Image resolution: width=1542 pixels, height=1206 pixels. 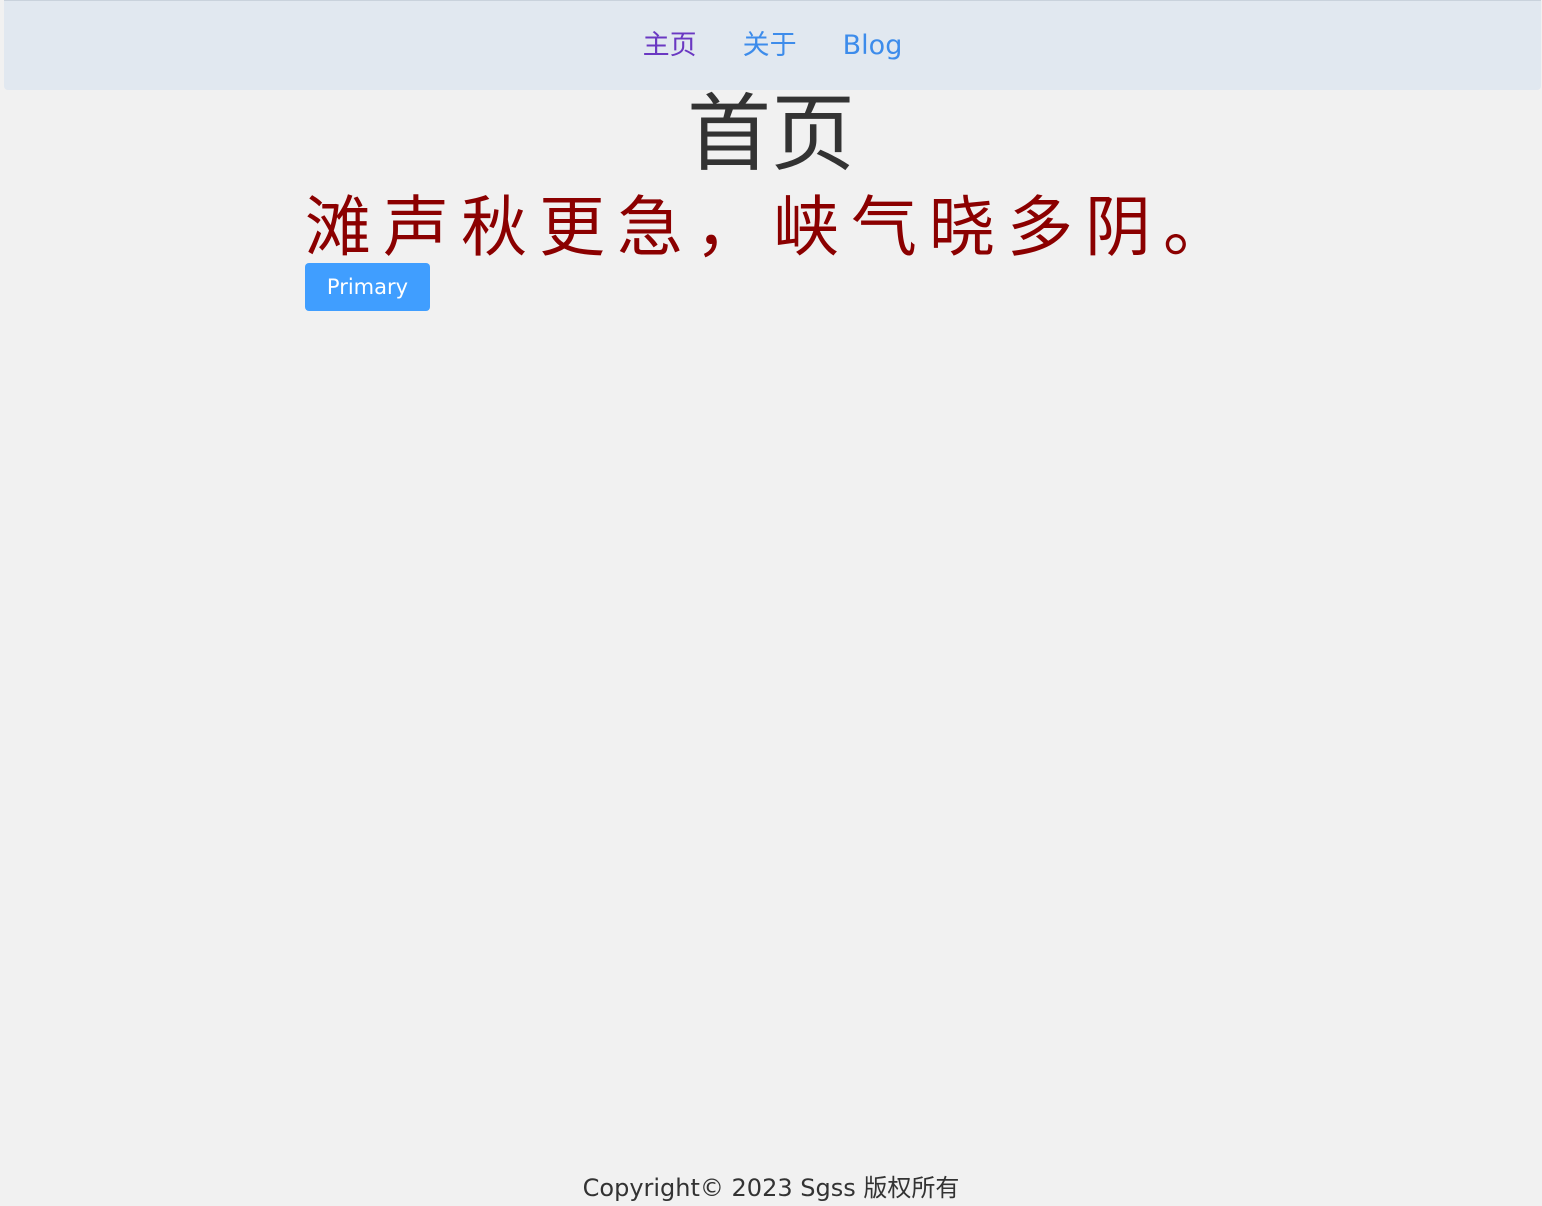 What do you see at coordinates (773, 227) in the screenshot?
I see `poem-text: 滩声秋更急，峡气晓多阴。` at bounding box center [773, 227].